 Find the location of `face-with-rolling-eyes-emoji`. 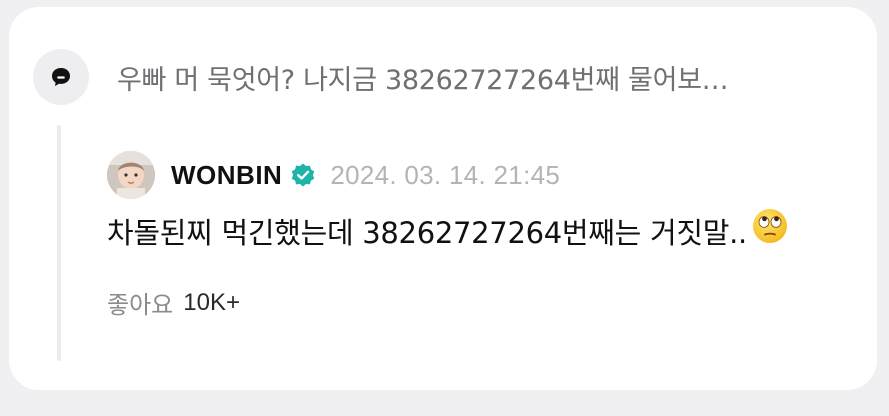

face-with-rolling-eyes-emoji is located at coordinates (770, 232).